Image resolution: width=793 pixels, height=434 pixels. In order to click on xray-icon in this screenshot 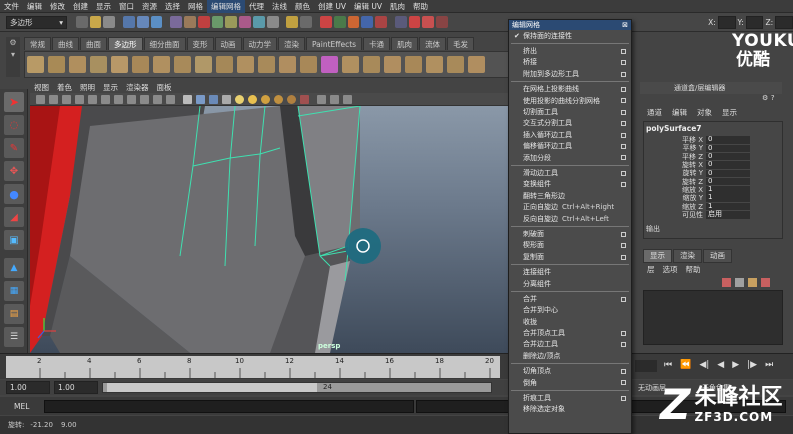, I will do `click(321, 99)`.